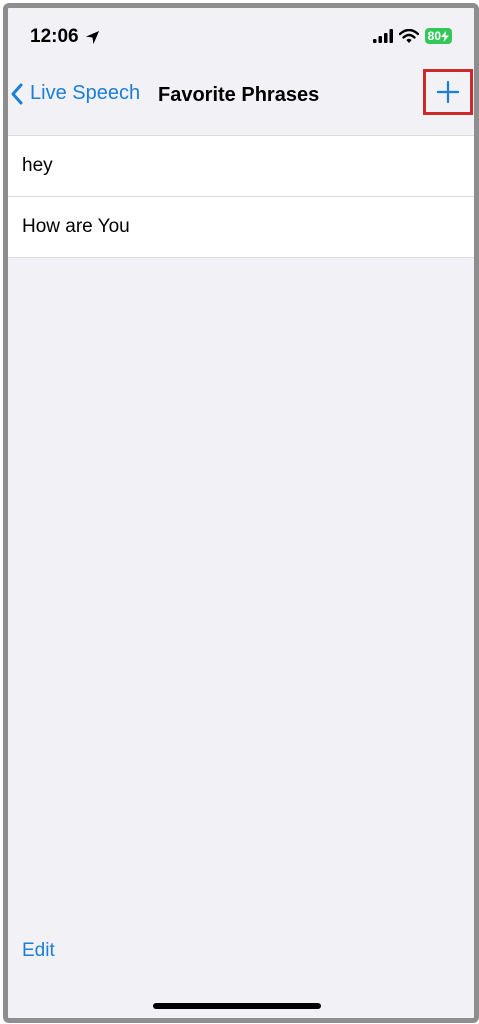 Image resolution: width=479 pixels, height=1024 pixels. What do you see at coordinates (241, 166) in the screenshot?
I see `phrase-item: hey` at bounding box center [241, 166].